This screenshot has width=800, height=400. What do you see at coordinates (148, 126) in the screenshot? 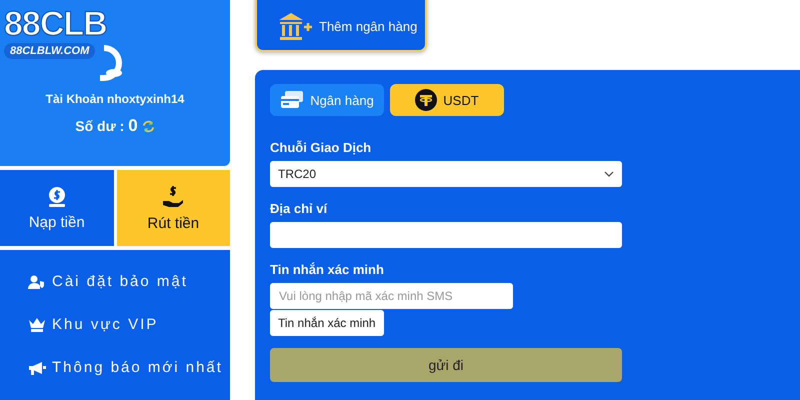
I see `refresh-icon` at bounding box center [148, 126].